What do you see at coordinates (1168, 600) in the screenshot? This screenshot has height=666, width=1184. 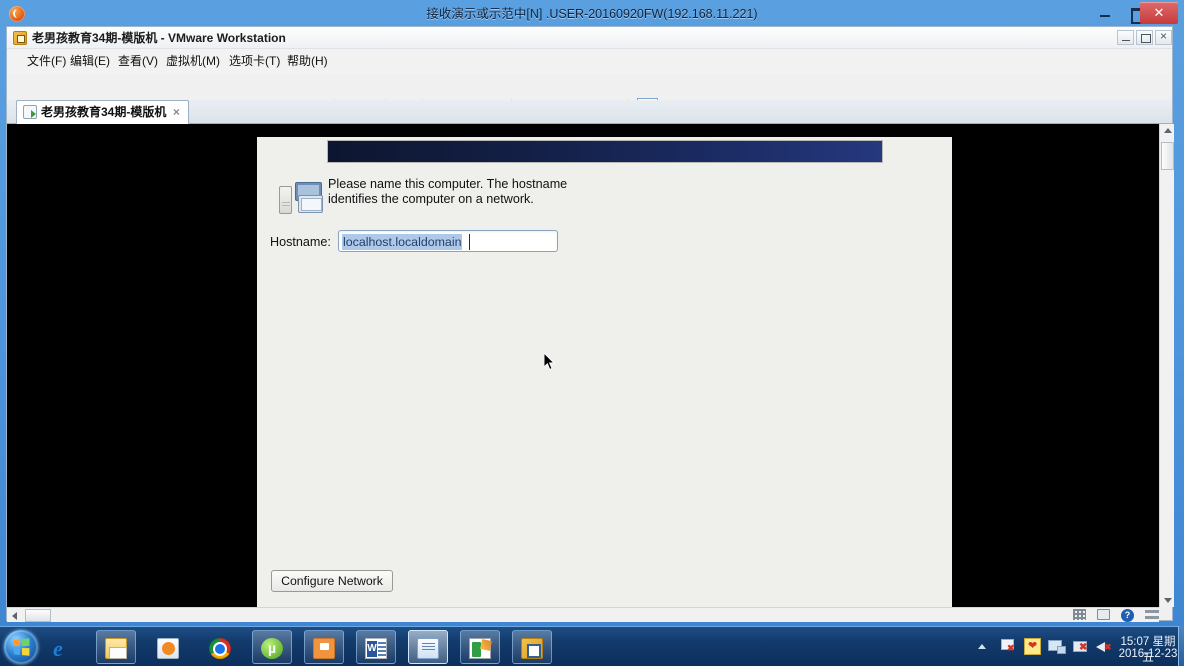 I see `scroll-down-icon` at bounding box center [1168, 600].